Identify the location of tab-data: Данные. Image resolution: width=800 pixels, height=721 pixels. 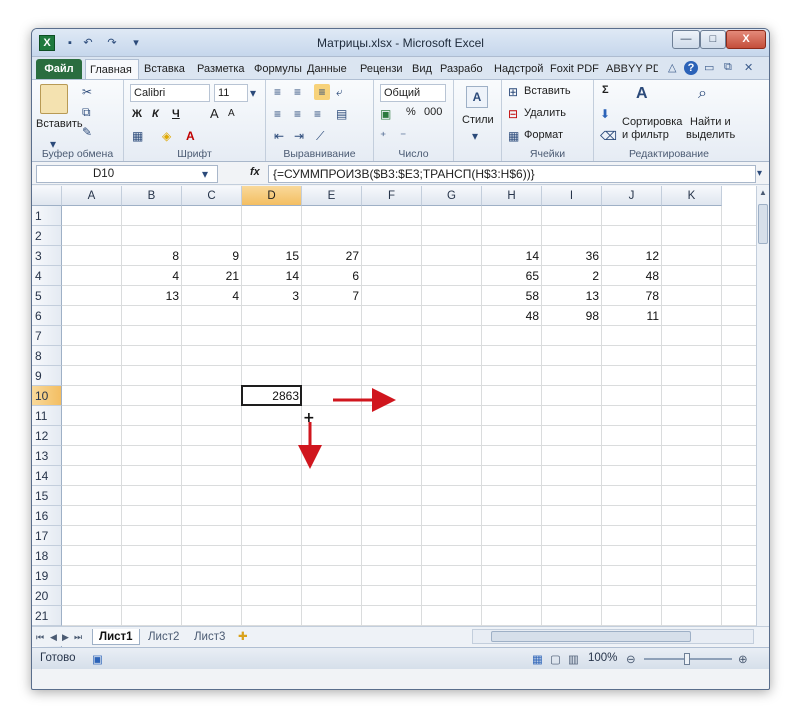
(329, 69).